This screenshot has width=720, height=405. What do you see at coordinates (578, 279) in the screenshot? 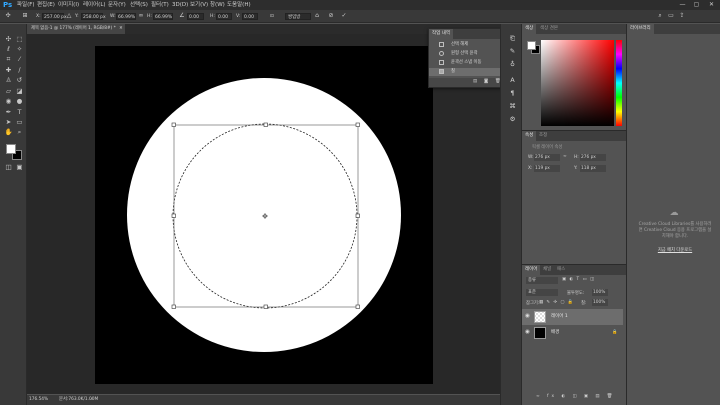
I see `layer-filter-icons: ▣ ◐ T ▭ ◫` at bounding box center [578, 279].